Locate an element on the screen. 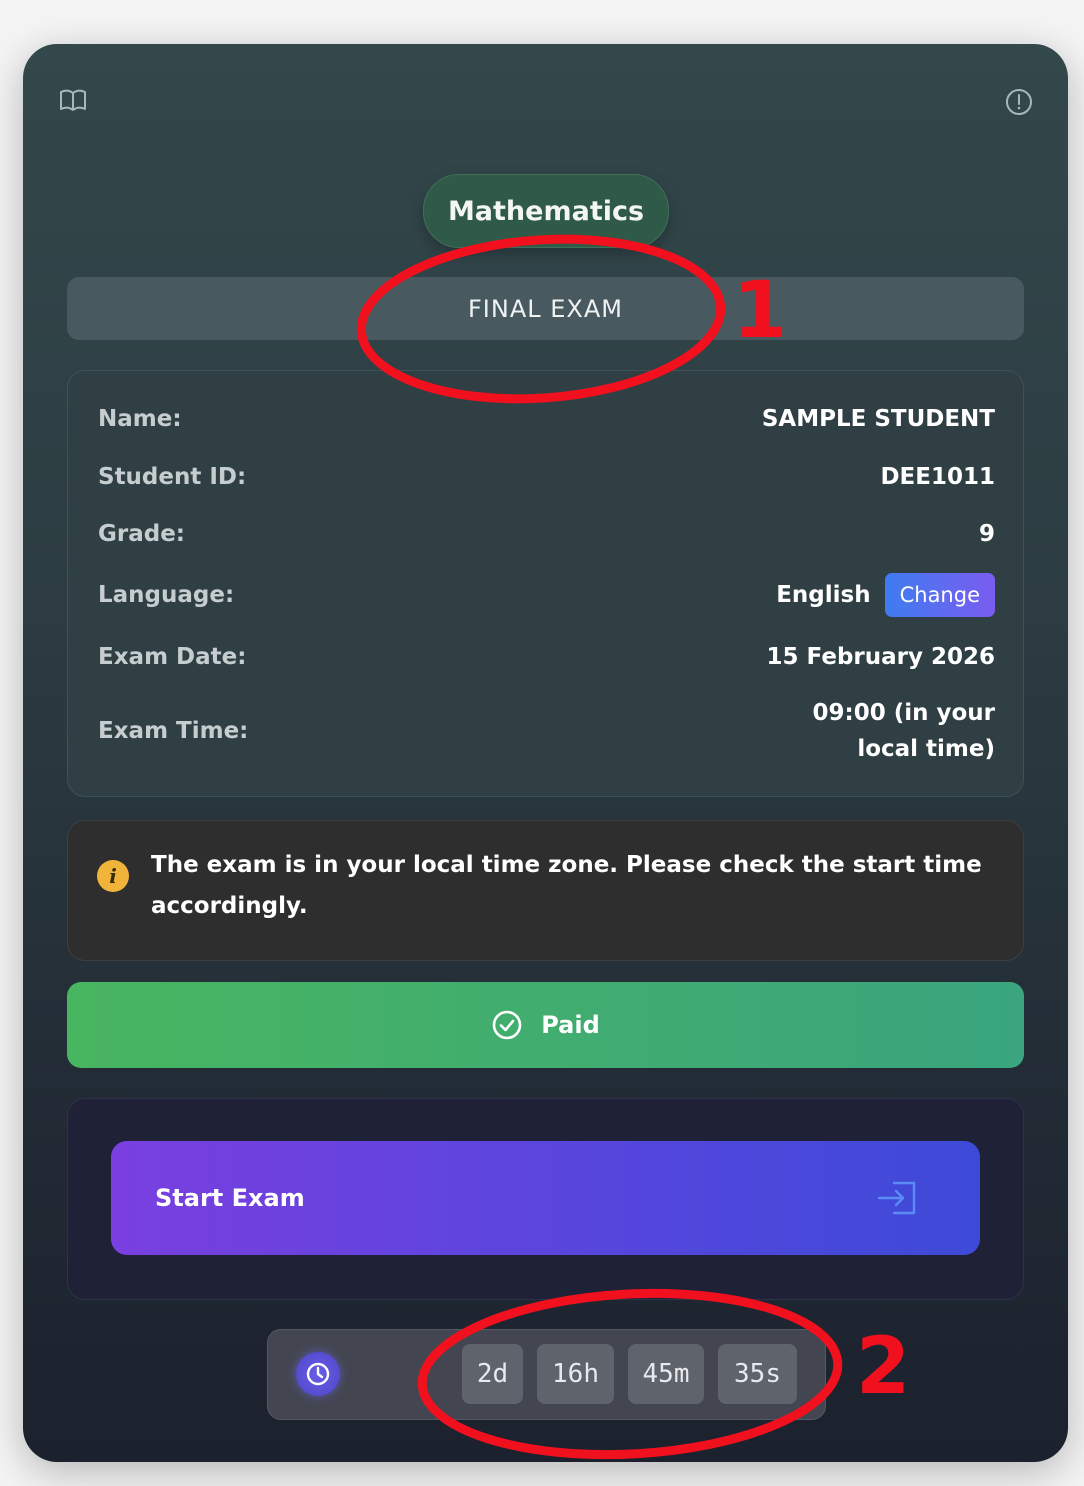  exam-time-value-line1: 09:00 (in your is located at coordinates (903, 713).